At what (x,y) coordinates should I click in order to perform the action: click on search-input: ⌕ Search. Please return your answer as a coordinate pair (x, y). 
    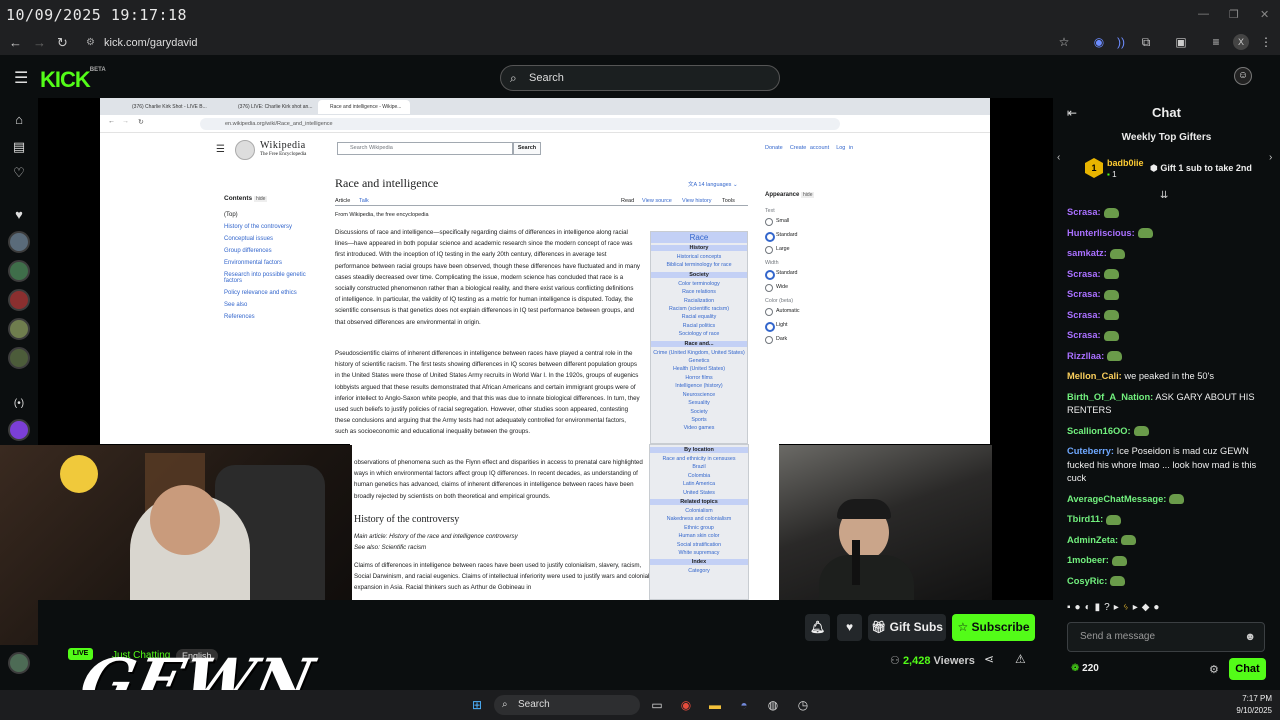
    Looking at the image, I should click on (640, 78).